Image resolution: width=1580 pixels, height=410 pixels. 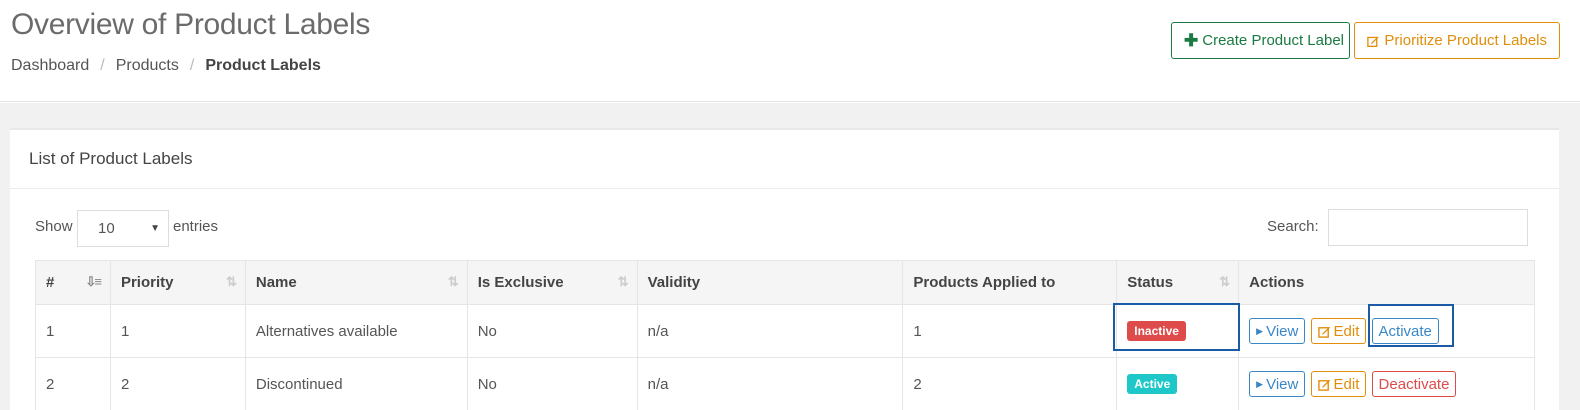 I want to click on prioritize-product-labels-button: Prioritize Product Labels, so click(x=1457, y=40).